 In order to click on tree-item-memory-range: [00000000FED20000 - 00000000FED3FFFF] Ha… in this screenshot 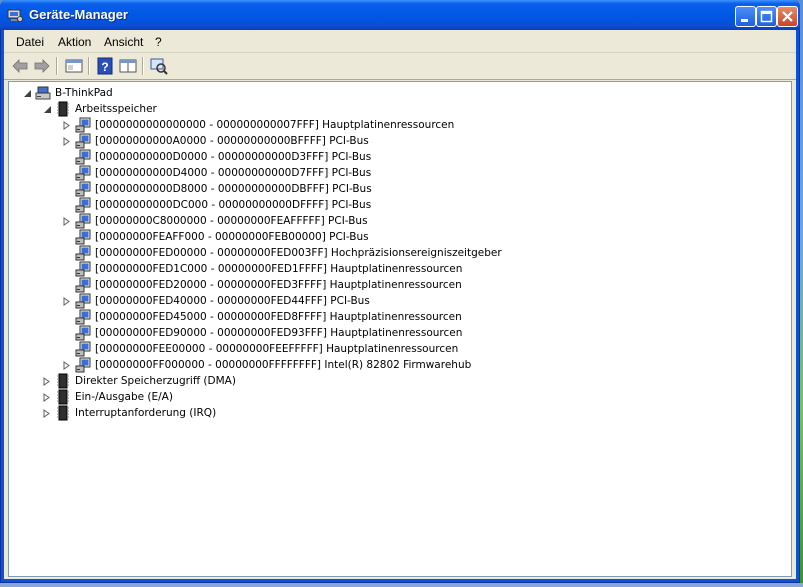, I will do `click(419, 285)`.